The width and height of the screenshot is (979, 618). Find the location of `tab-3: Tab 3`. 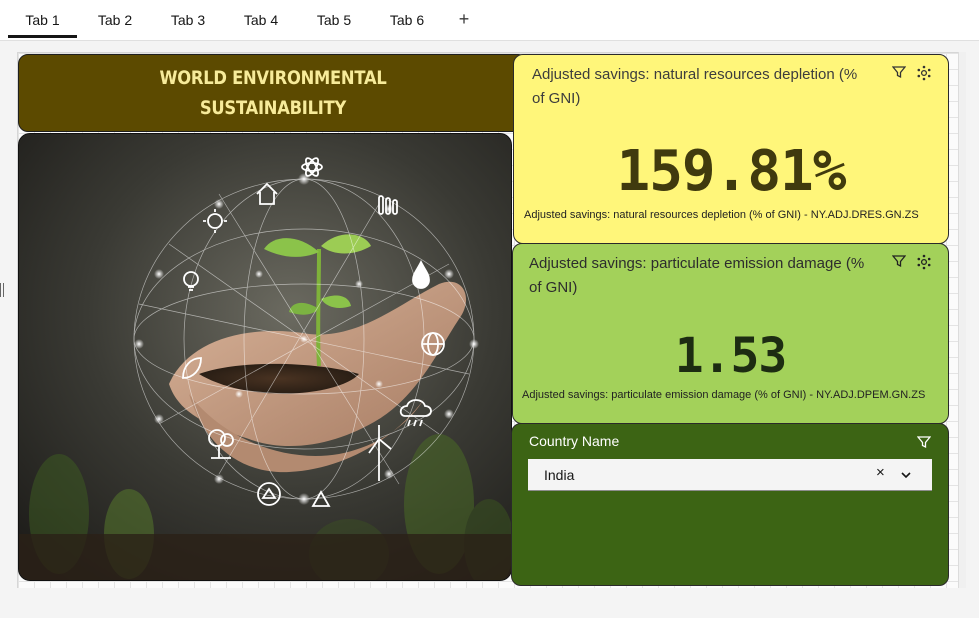

tab-3: Tab 3 is located at coordinates (188, 19).